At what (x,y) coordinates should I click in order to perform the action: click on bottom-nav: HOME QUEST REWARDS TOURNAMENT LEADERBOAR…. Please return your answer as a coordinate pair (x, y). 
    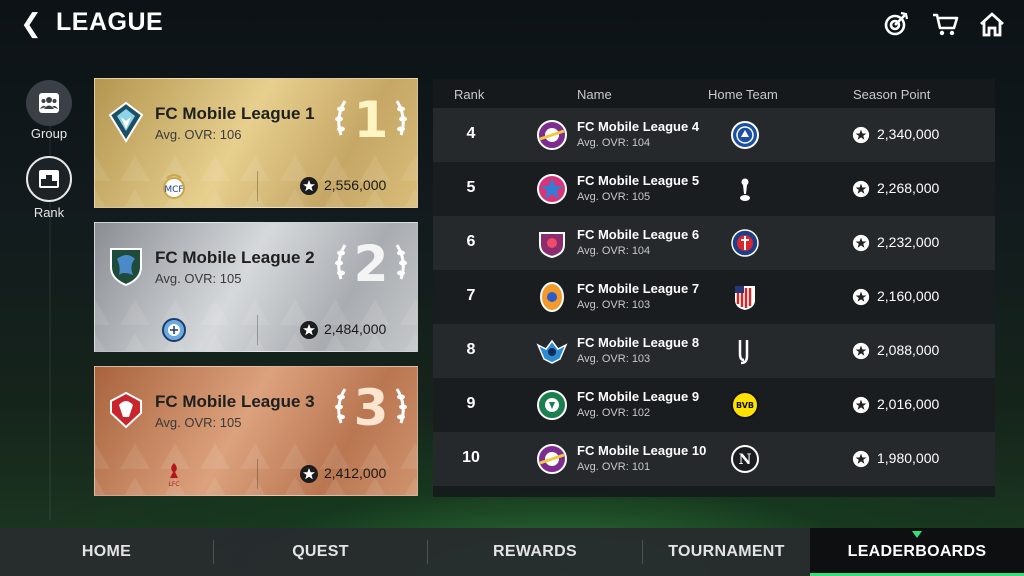
    Looking at the image, I should click on (512, 552).